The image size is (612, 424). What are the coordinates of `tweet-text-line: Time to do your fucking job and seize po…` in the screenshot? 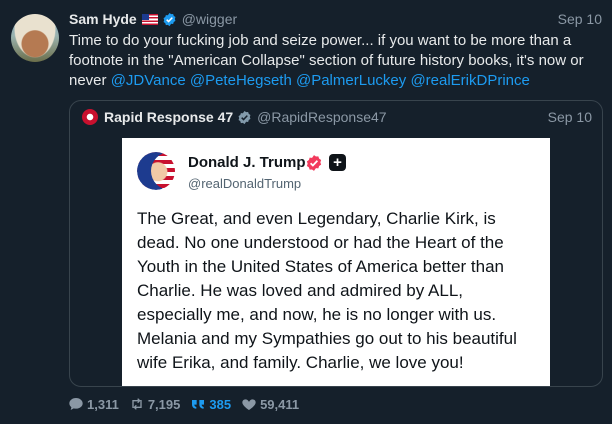 It's located at (314, 40).